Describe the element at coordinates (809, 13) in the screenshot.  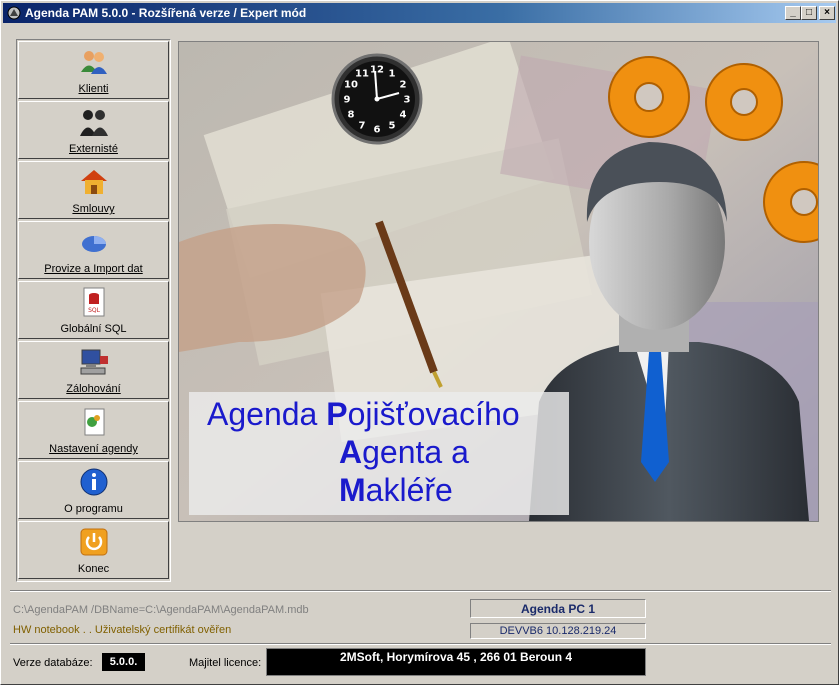
I see `maximize-button: □` at that location.